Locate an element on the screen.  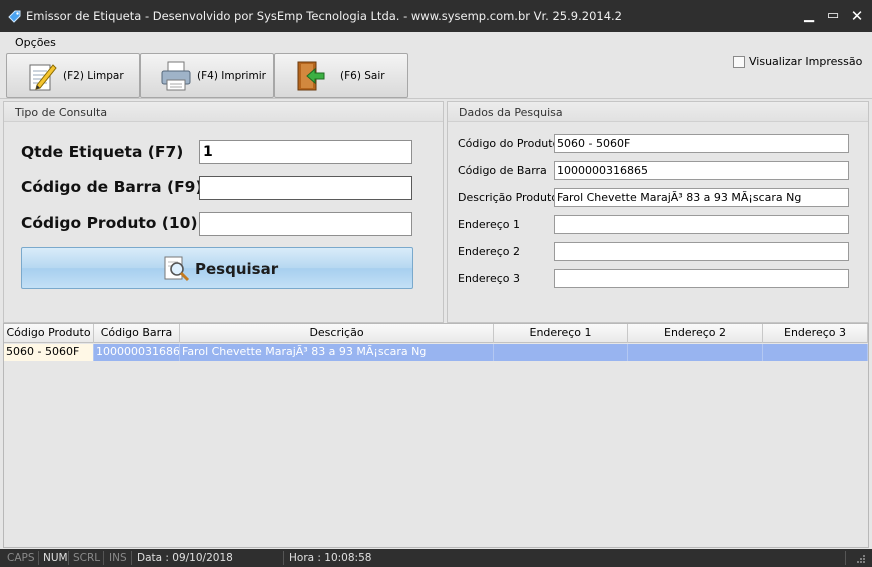
panel-title: Dados da Pesquisa is located at coordinates (511, 112).